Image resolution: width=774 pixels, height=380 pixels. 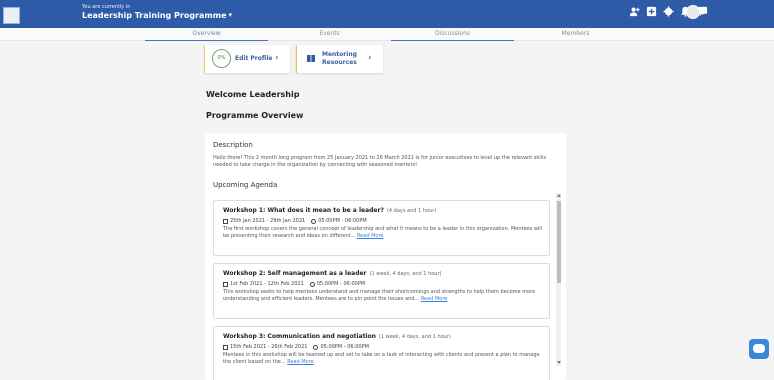 What do you see at coordinates (106, 7) in the screenshot?
I see `context-label: You are currently in` at bounding box center [106, 7].